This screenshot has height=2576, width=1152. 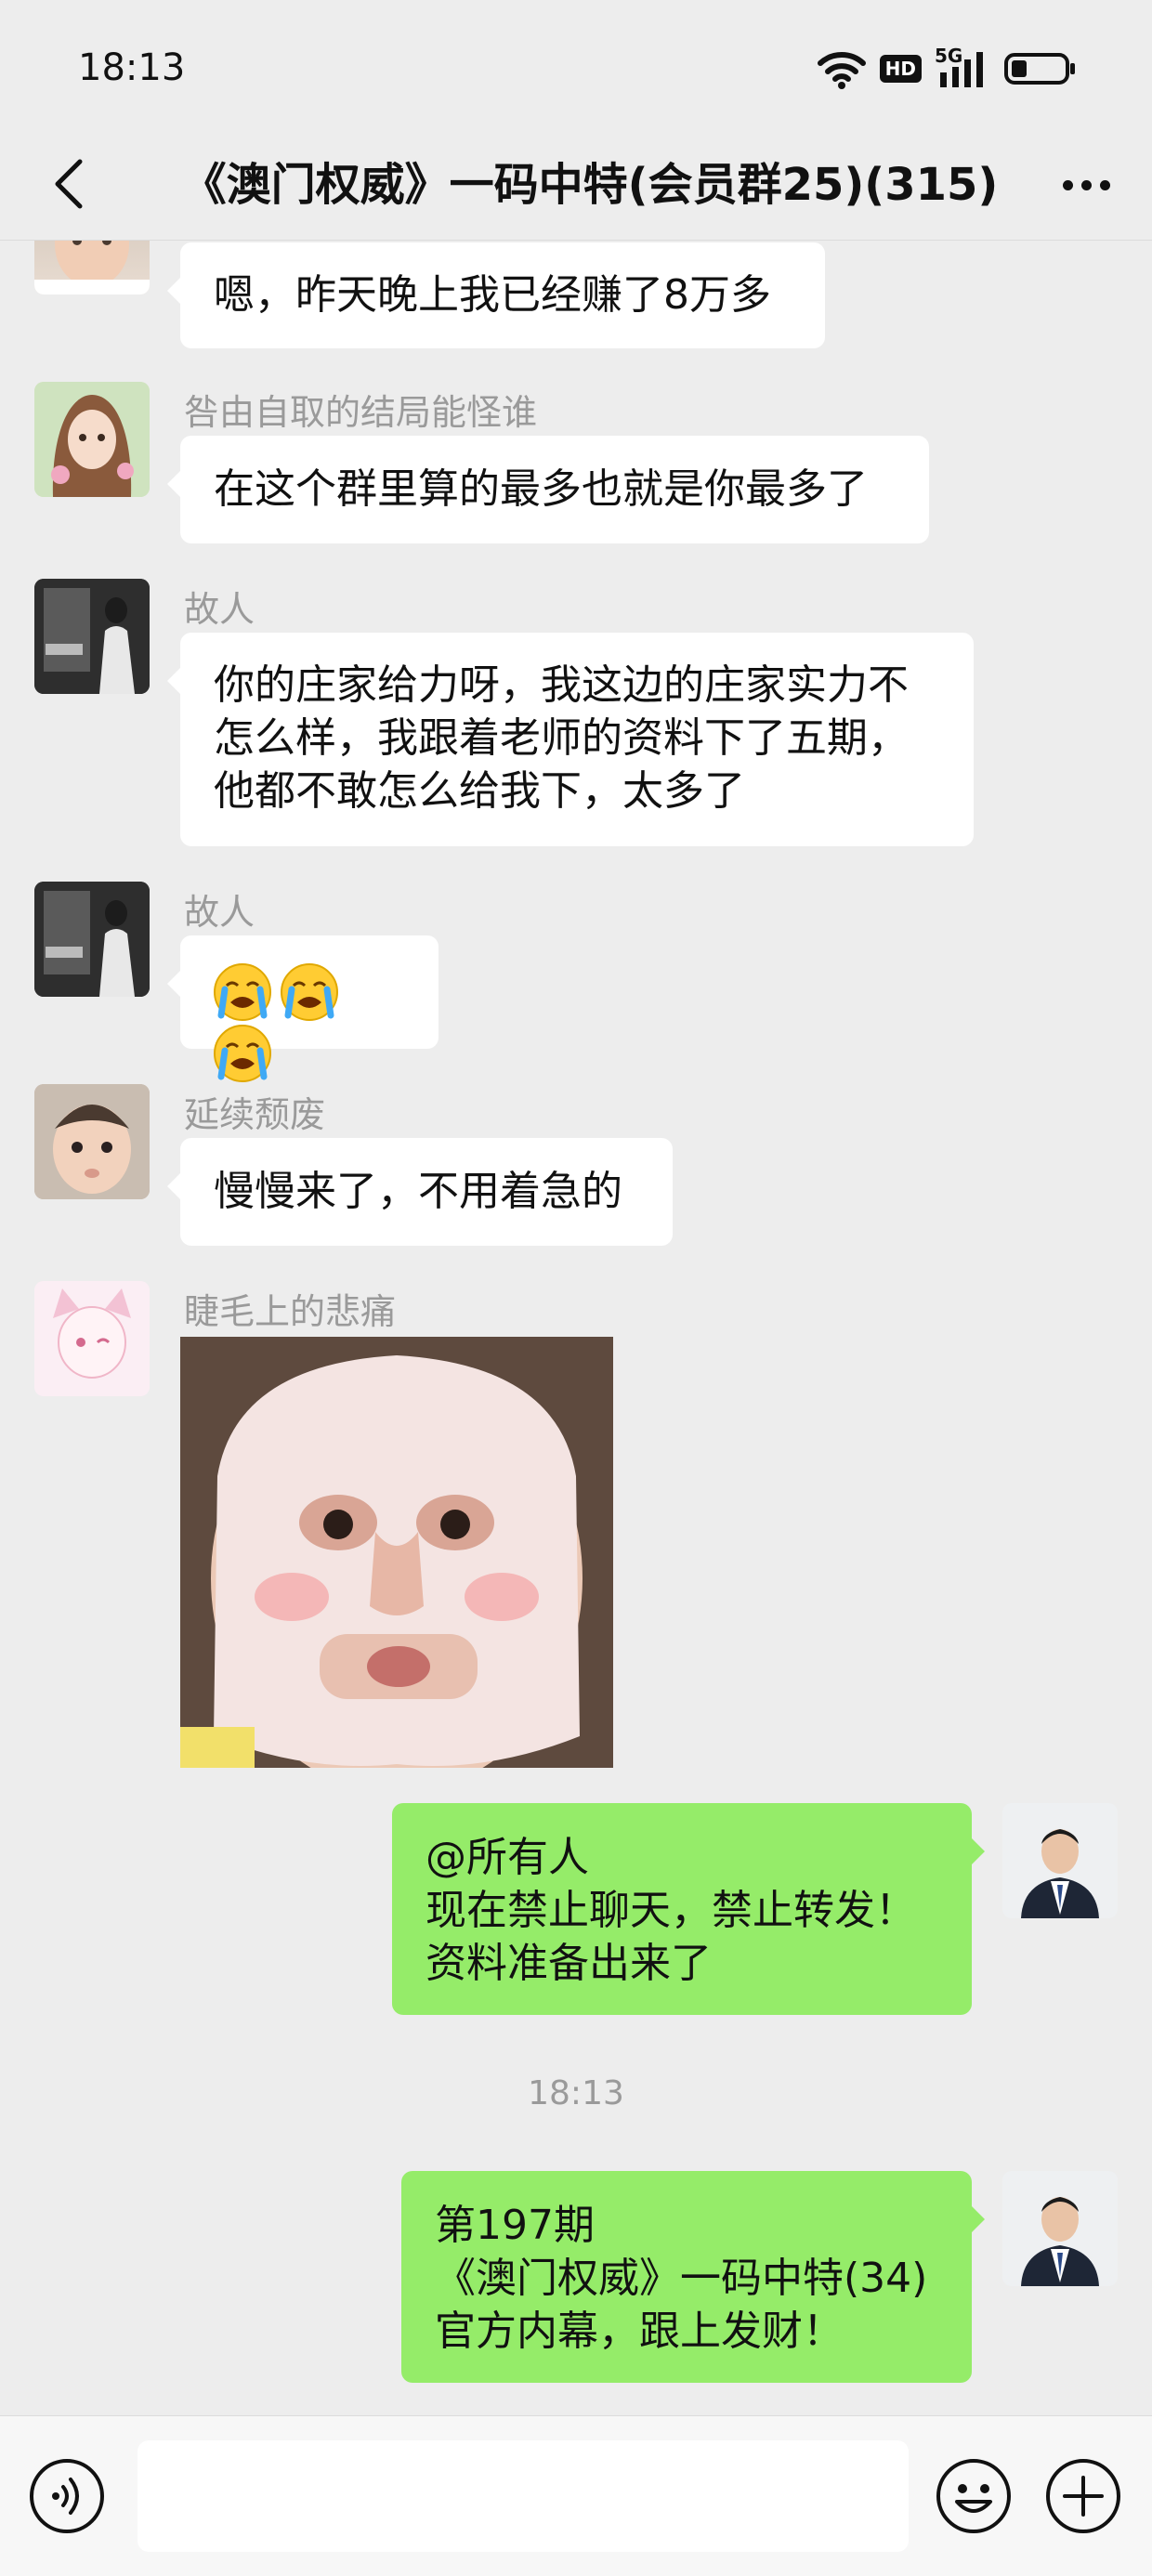 I want to click on sticker-image, so click(x=396, y=1553).